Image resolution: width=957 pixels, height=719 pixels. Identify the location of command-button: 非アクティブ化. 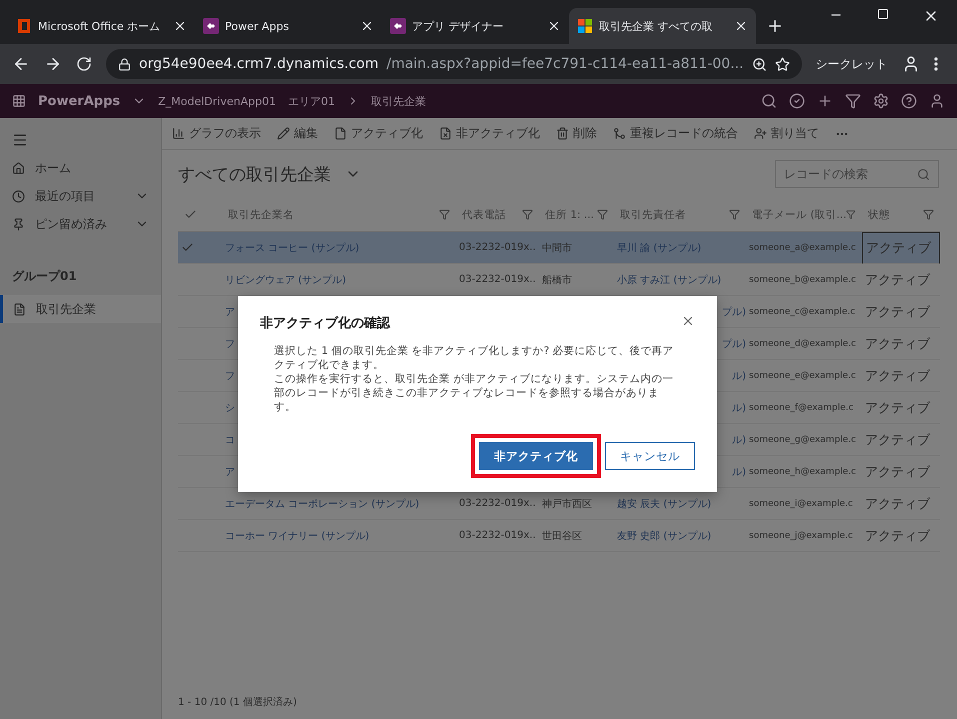
(489, 133).